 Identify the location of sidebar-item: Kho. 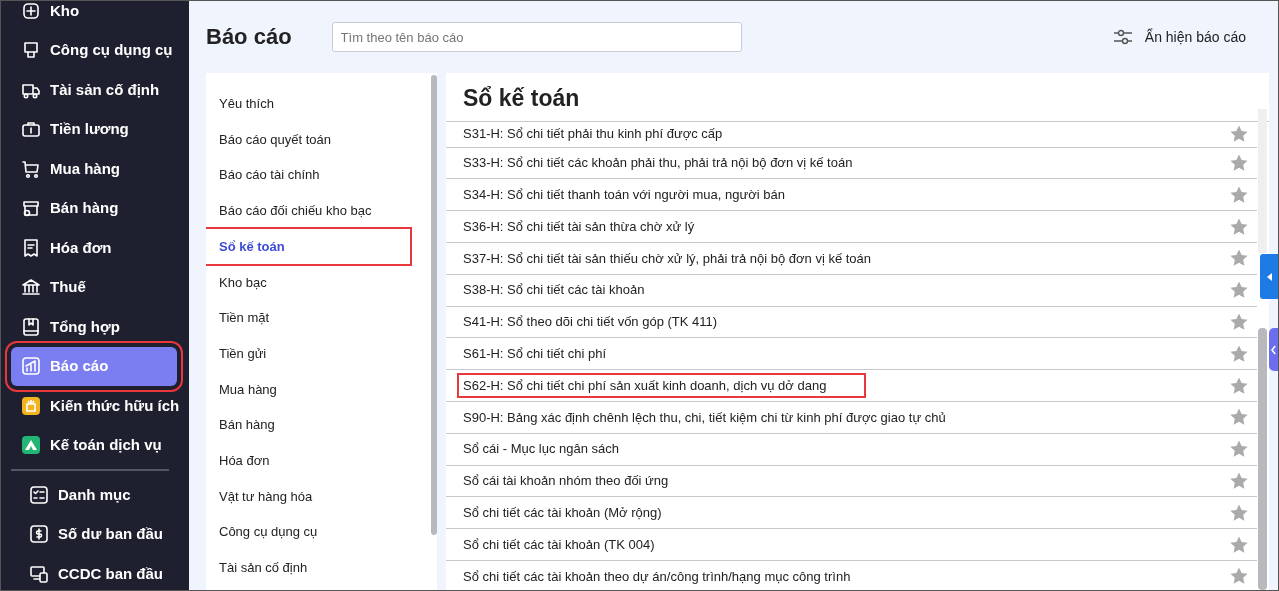
(90, 16).